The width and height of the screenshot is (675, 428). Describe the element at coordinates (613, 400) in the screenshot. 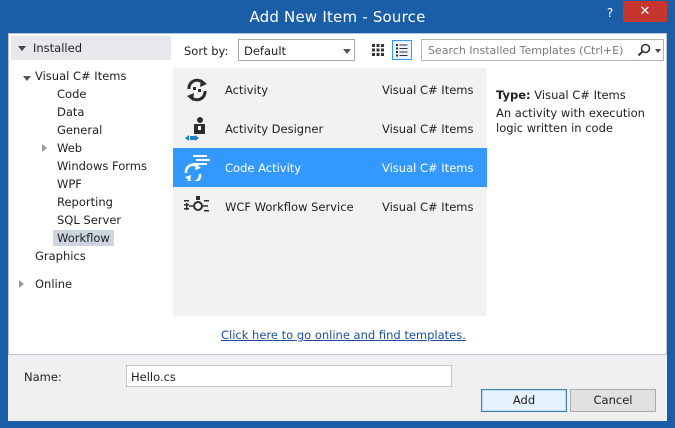

I see `cancel-button: Cancel` at that location.